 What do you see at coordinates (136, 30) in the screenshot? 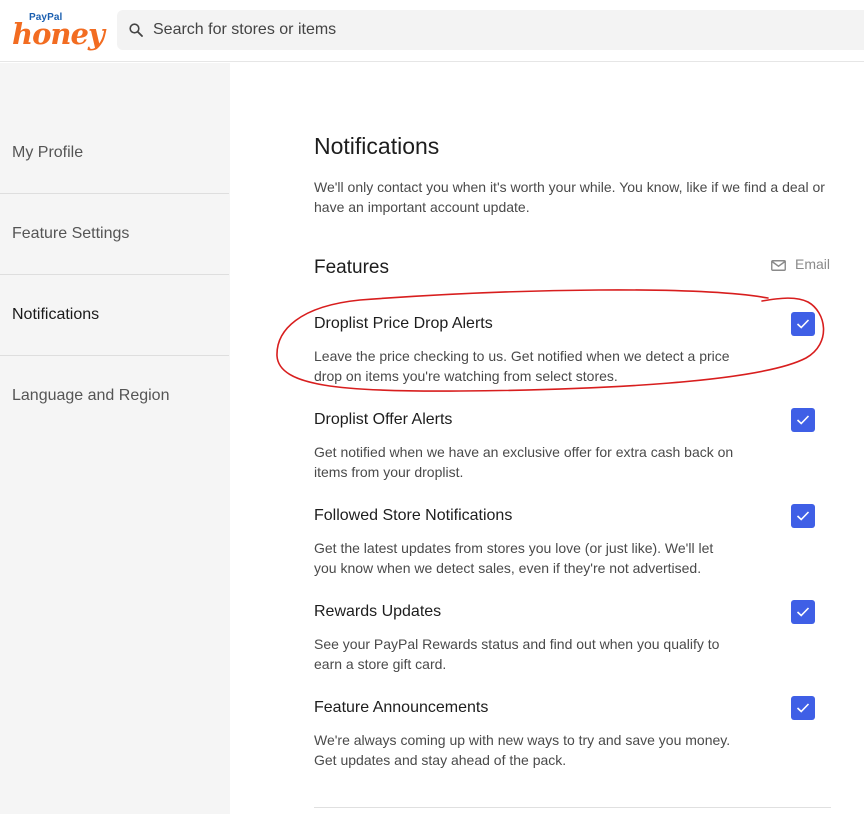
I see `search-icon` at bounding box center [136, 30].